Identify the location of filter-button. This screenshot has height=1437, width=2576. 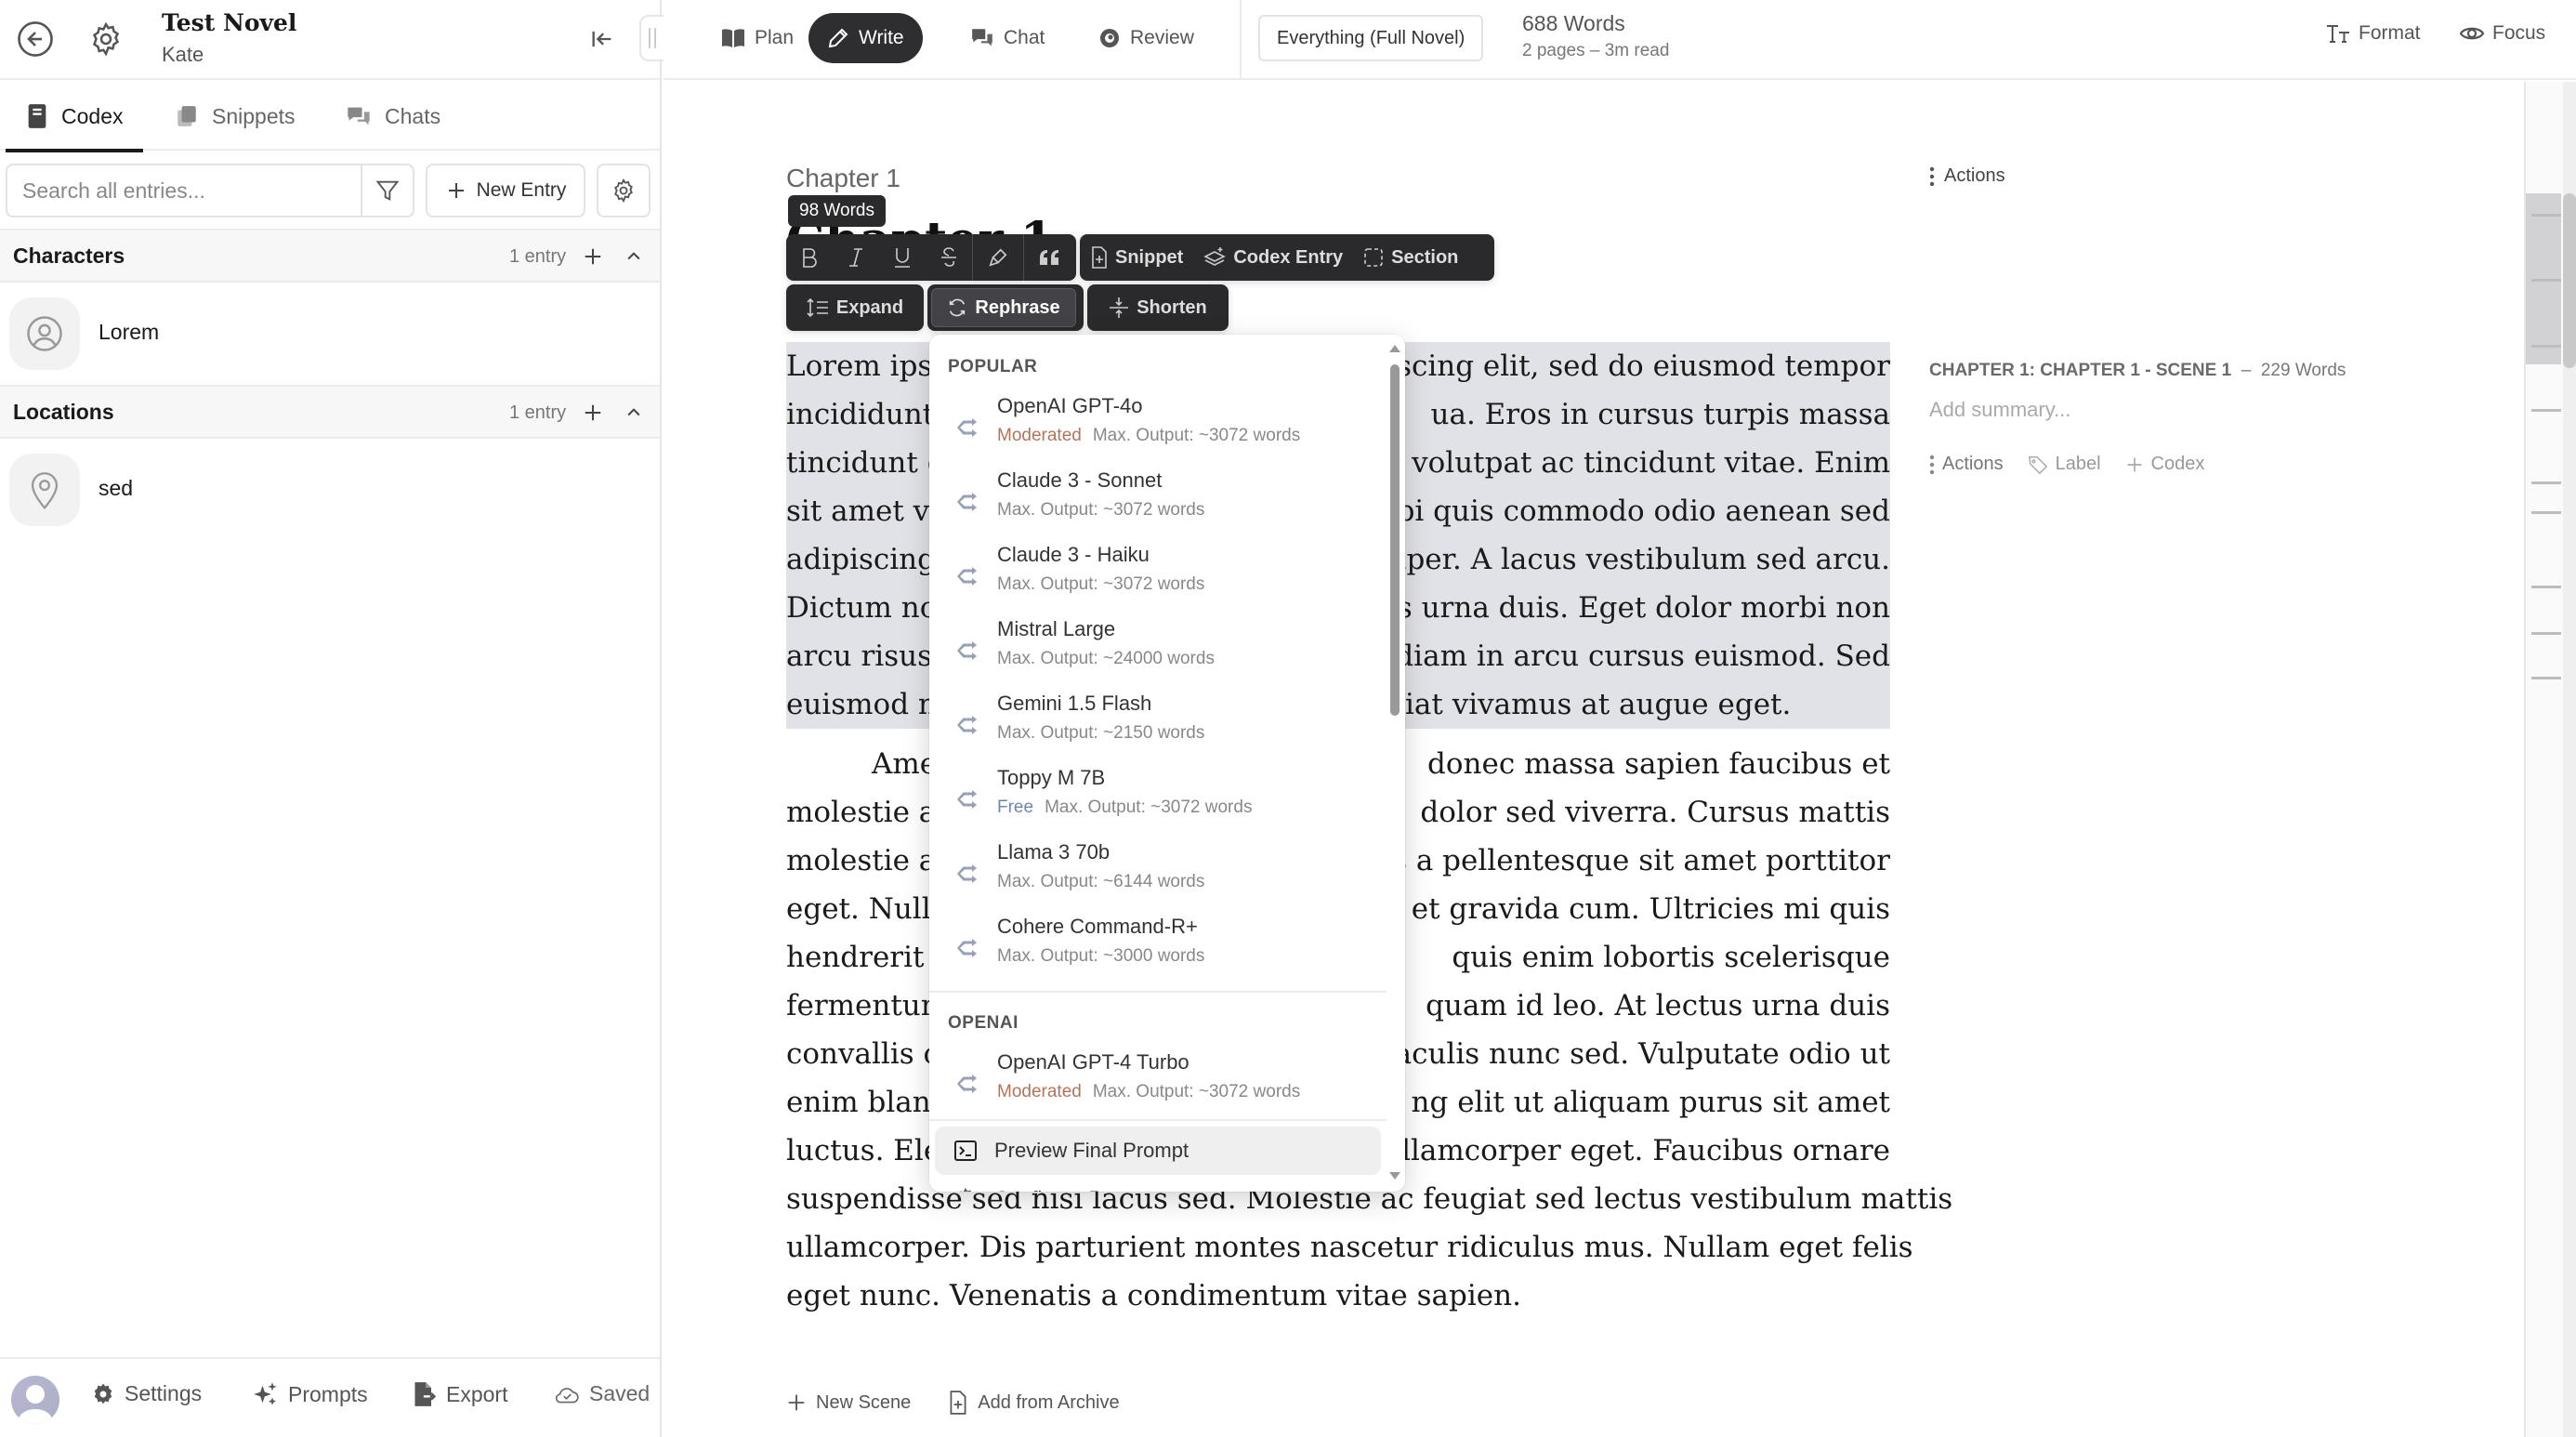
(387, 190).